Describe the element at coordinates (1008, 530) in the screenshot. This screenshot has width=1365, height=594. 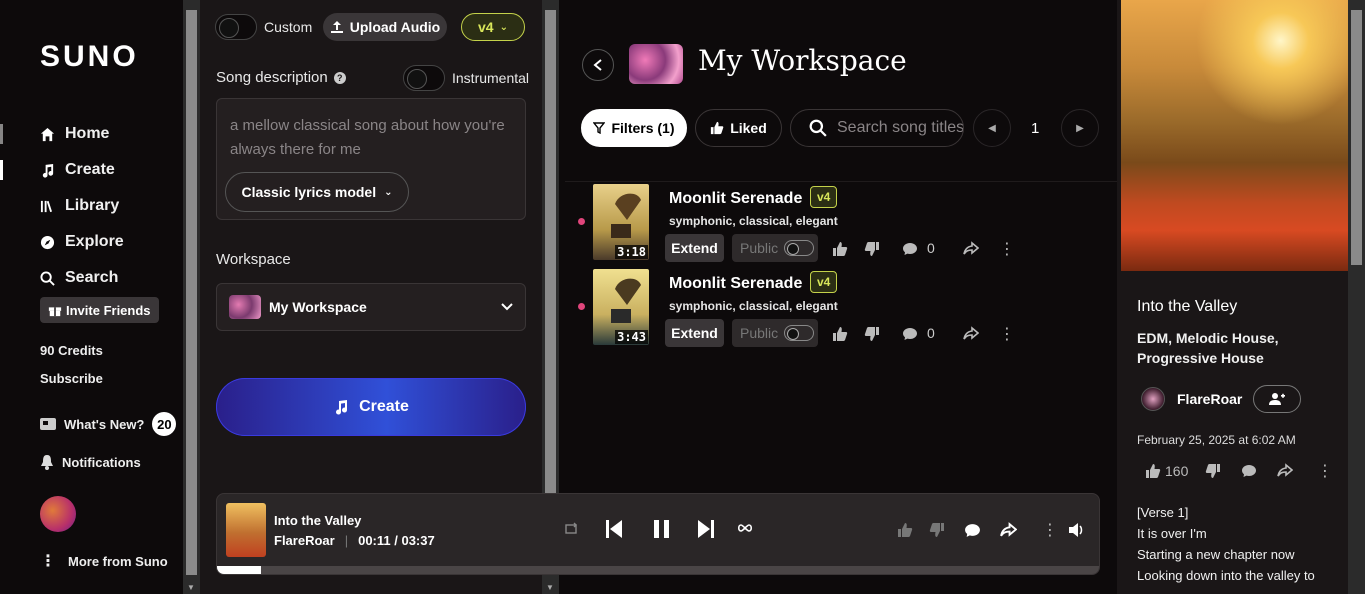
I see `player-share-button` at that location.